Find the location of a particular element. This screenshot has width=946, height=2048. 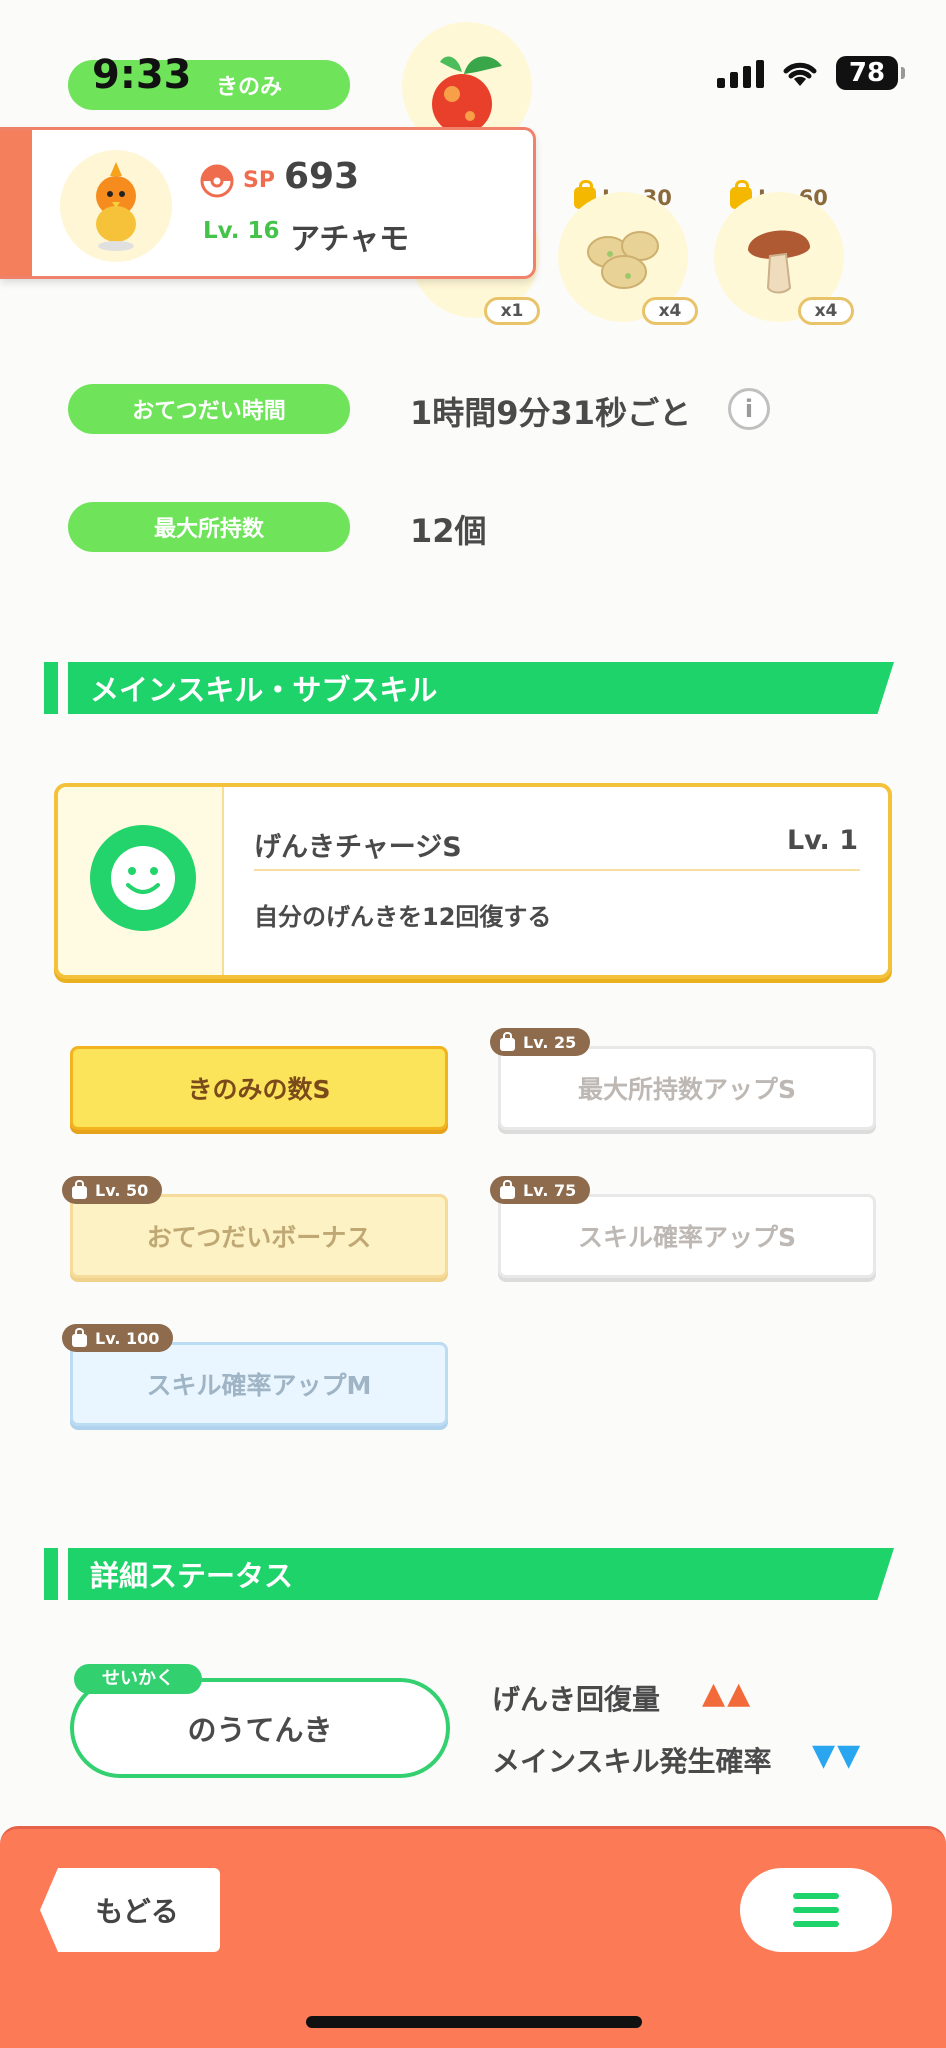

detail-section-title: 詳細ステータス is located at coordinates (481, 1574).